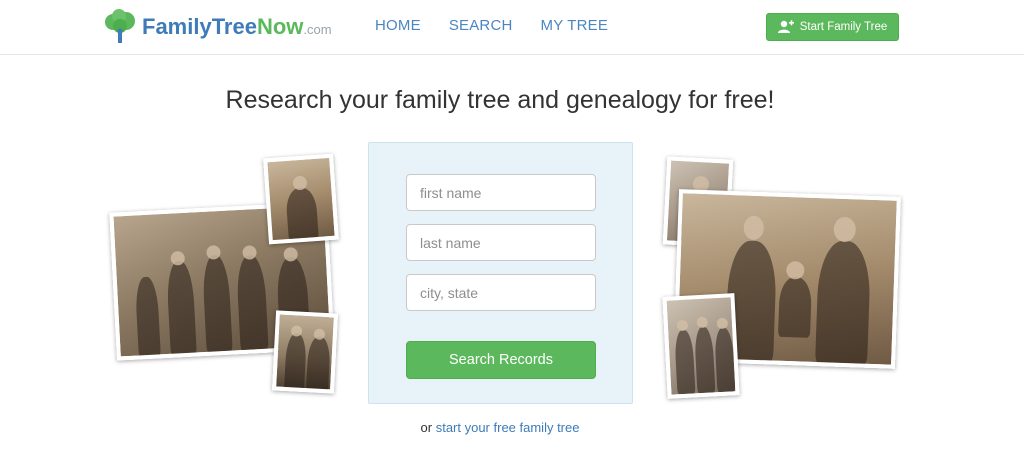 Image resolution: width=1024 pixels, height=455 pixels. Describe the element at coordinates (701, 346) in the screenshot. I see `group-portrait-photo` at that location.